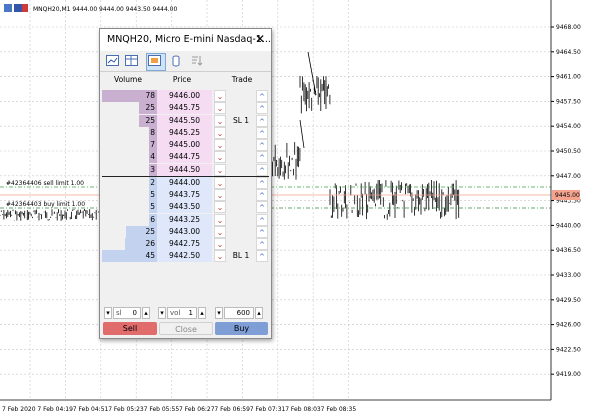 This screenshot has width=590, height=419. I want to click on vol-field: vol 1, so click(182, 313).